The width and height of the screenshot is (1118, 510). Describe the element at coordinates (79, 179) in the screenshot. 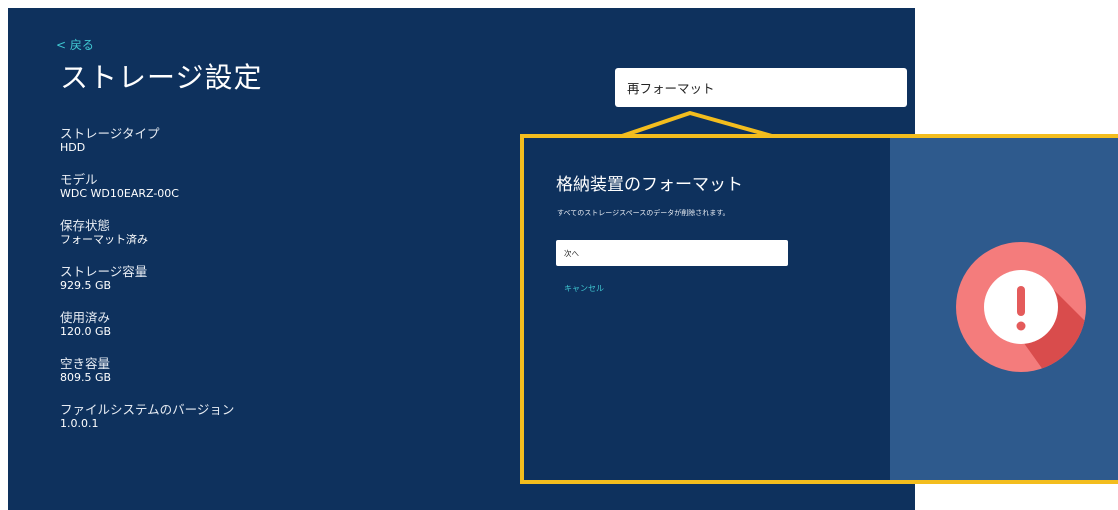

I see `info-label: モデル` at that location.